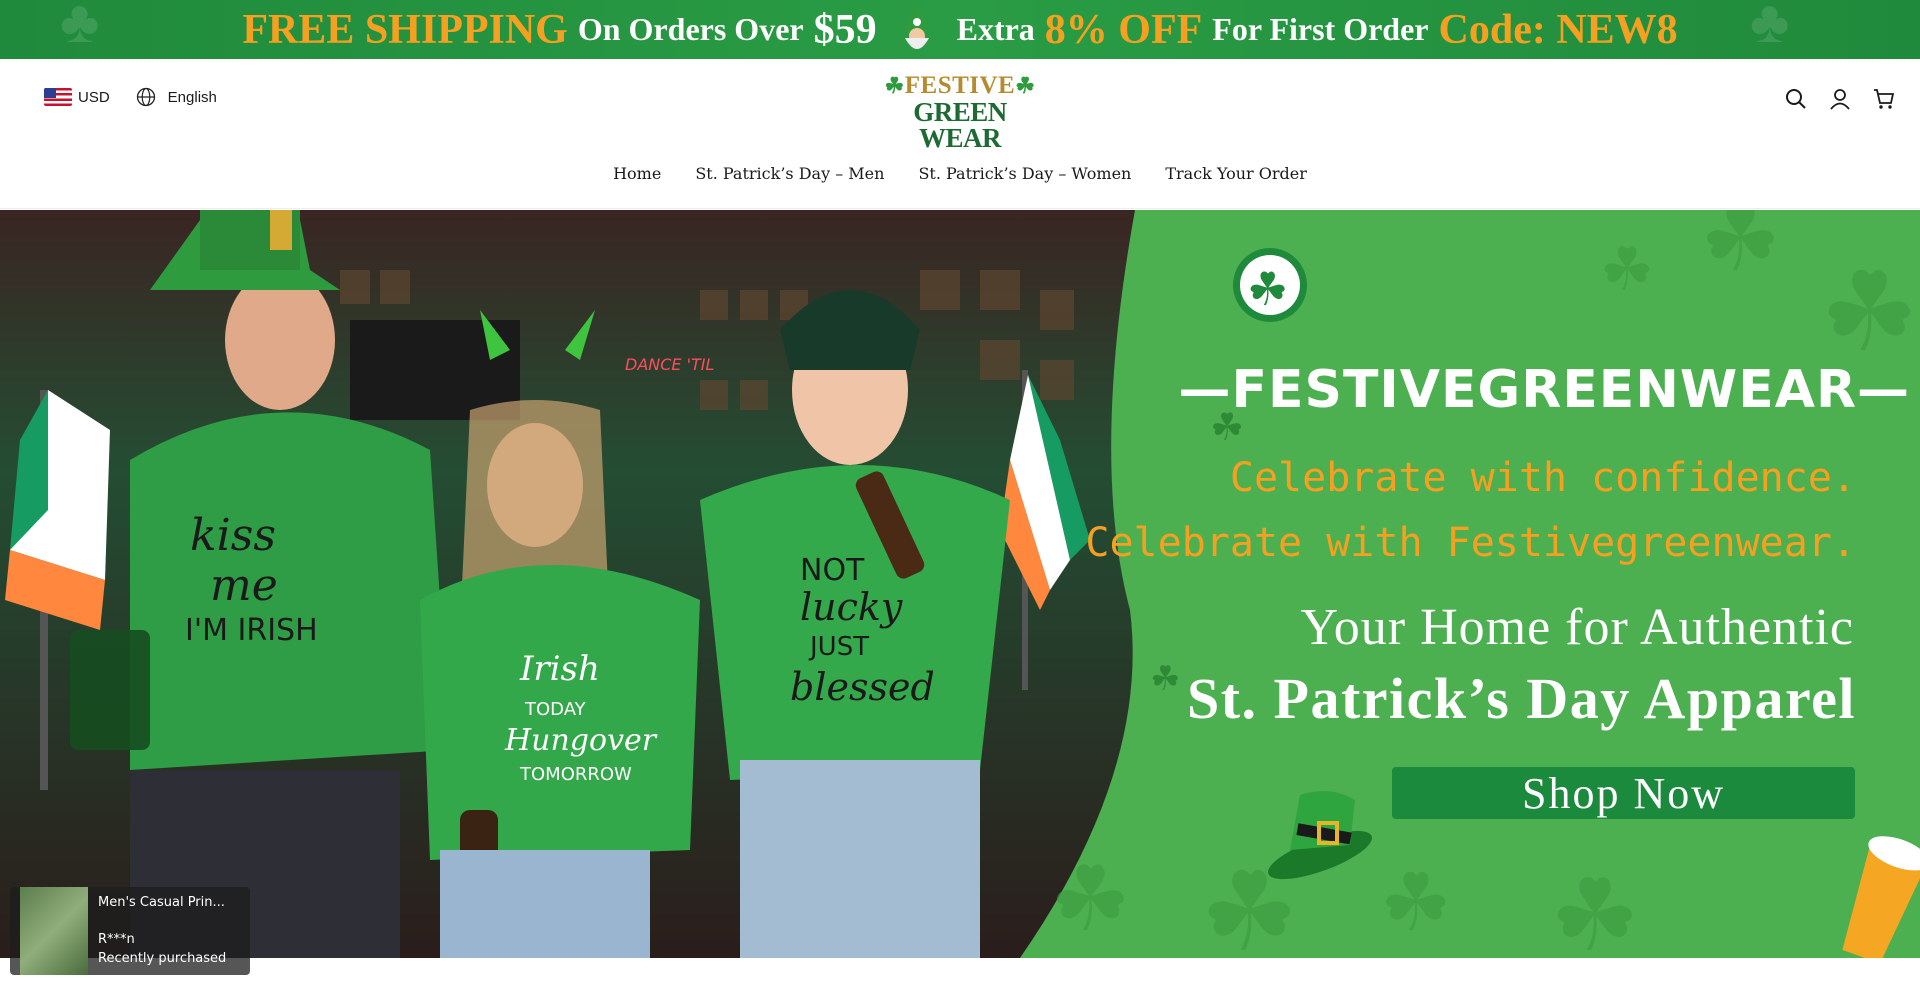  What do you see at coordinates (1884, 99) in the screenshot?
I see `cart-icon` at bounding box center [1884, 99].